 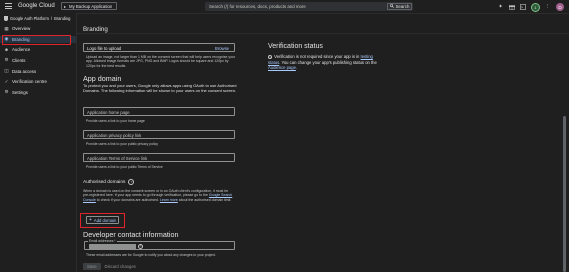 What do you see at coordinates (102, 241) in the screenshot?
I see `email-field-label: Email addresses *` at bounding box center [102, 241].